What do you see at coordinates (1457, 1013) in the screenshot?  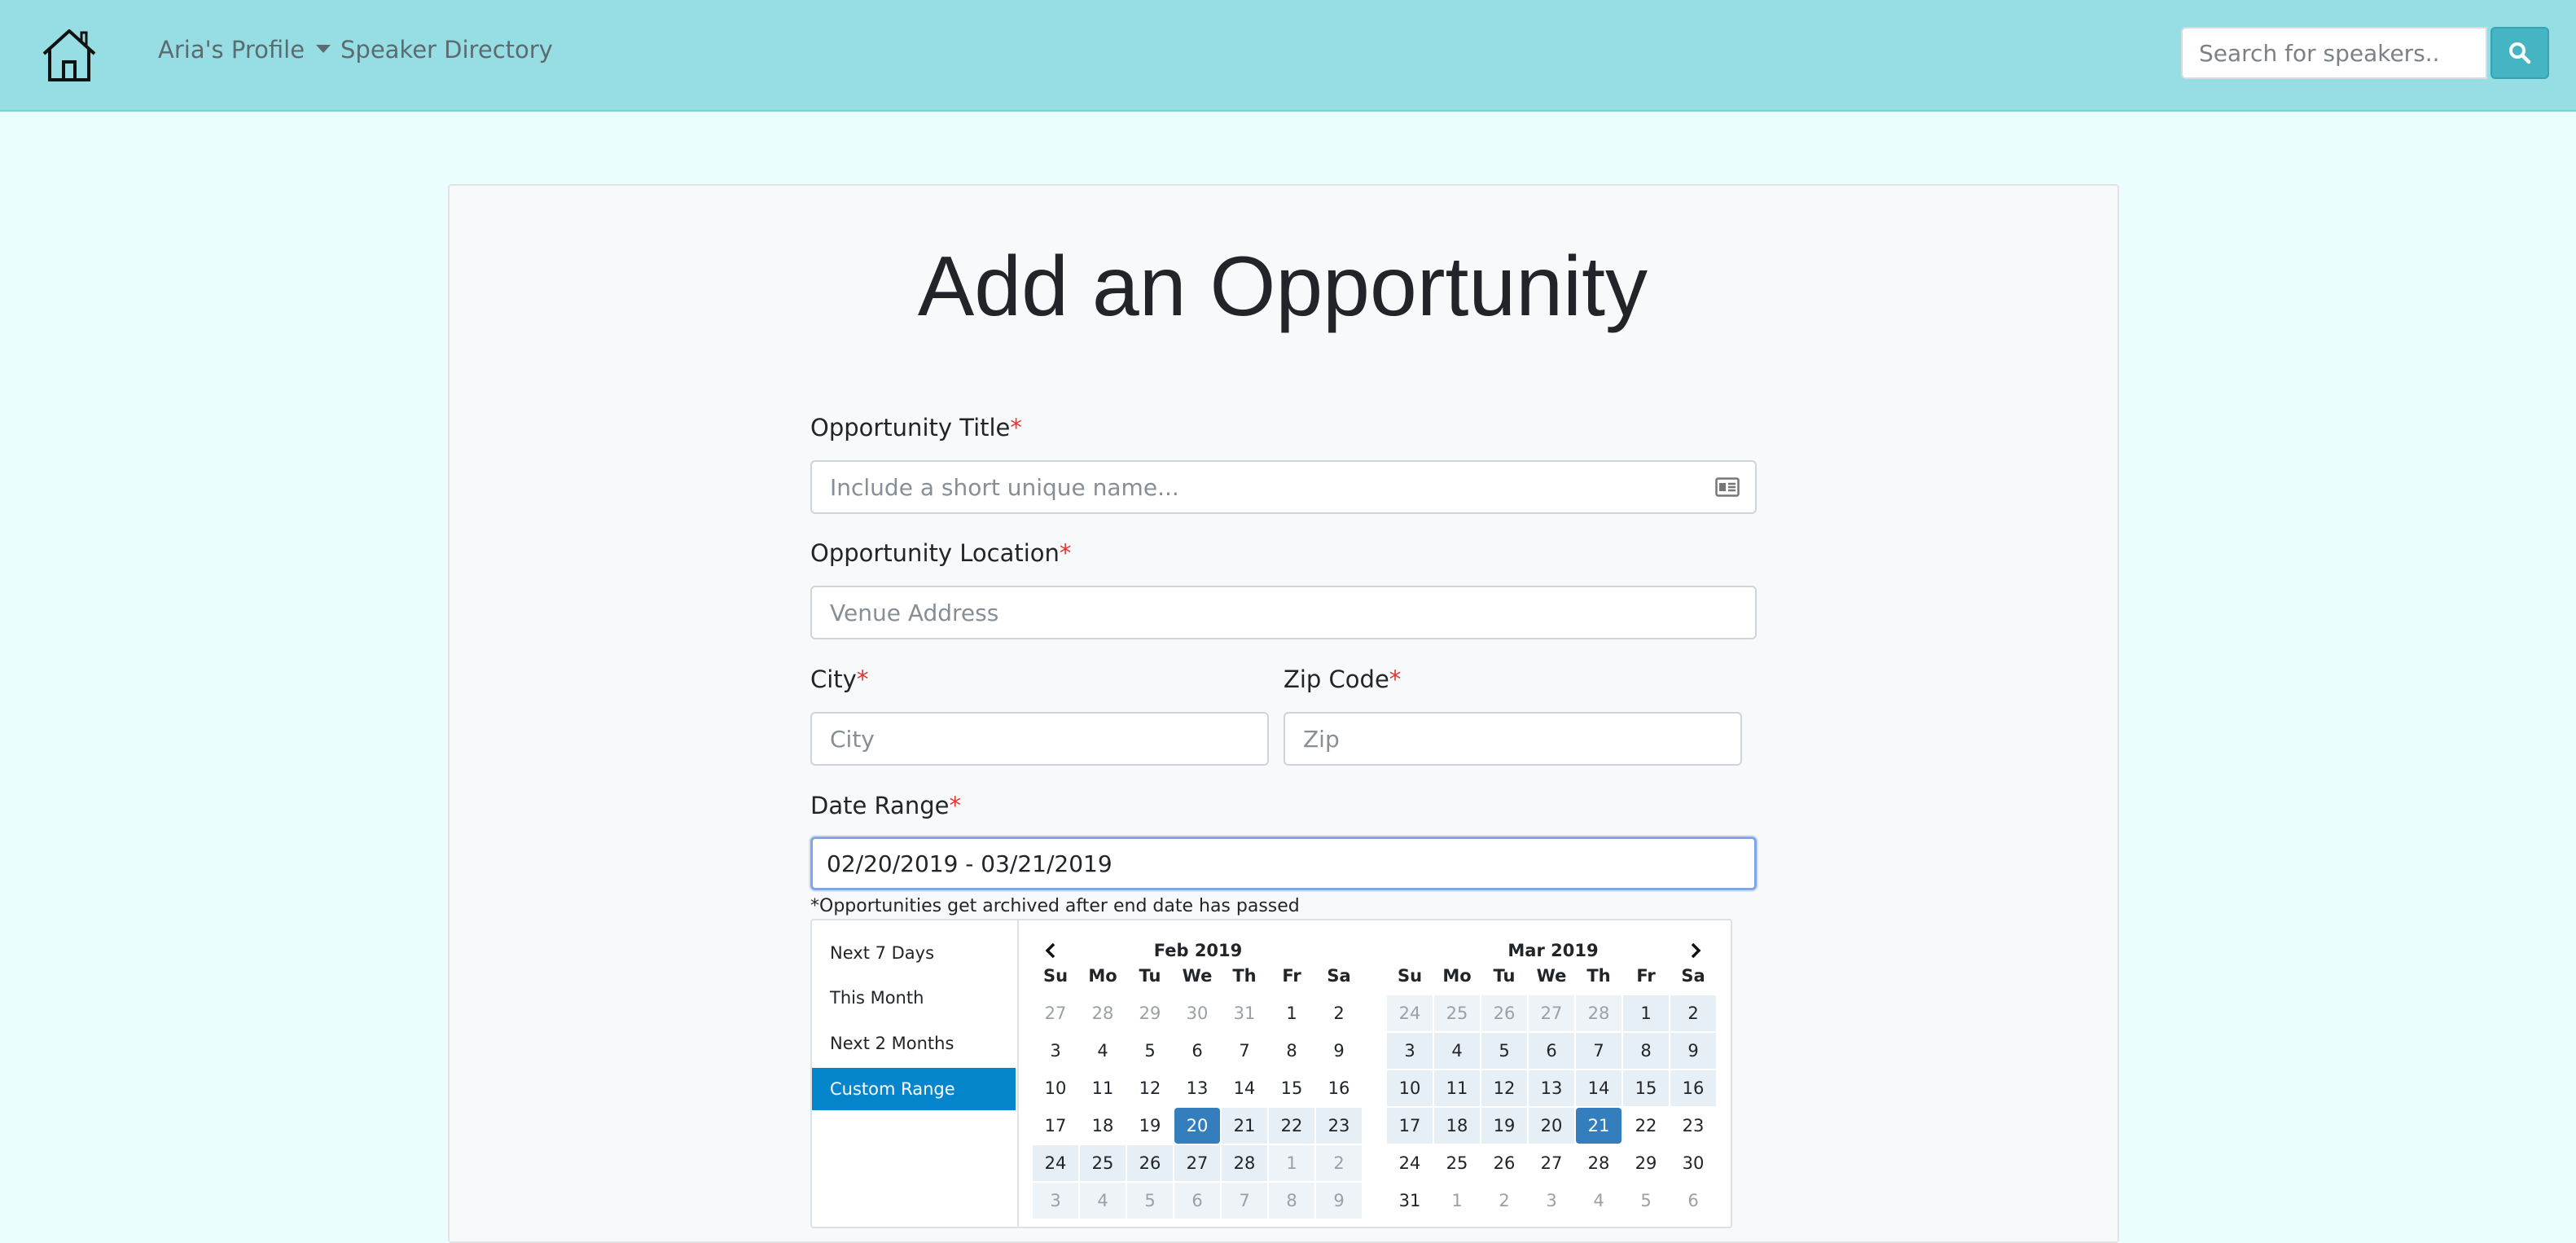 I see `right-day-02-25: 25` at bounding box center [1457, 1013].